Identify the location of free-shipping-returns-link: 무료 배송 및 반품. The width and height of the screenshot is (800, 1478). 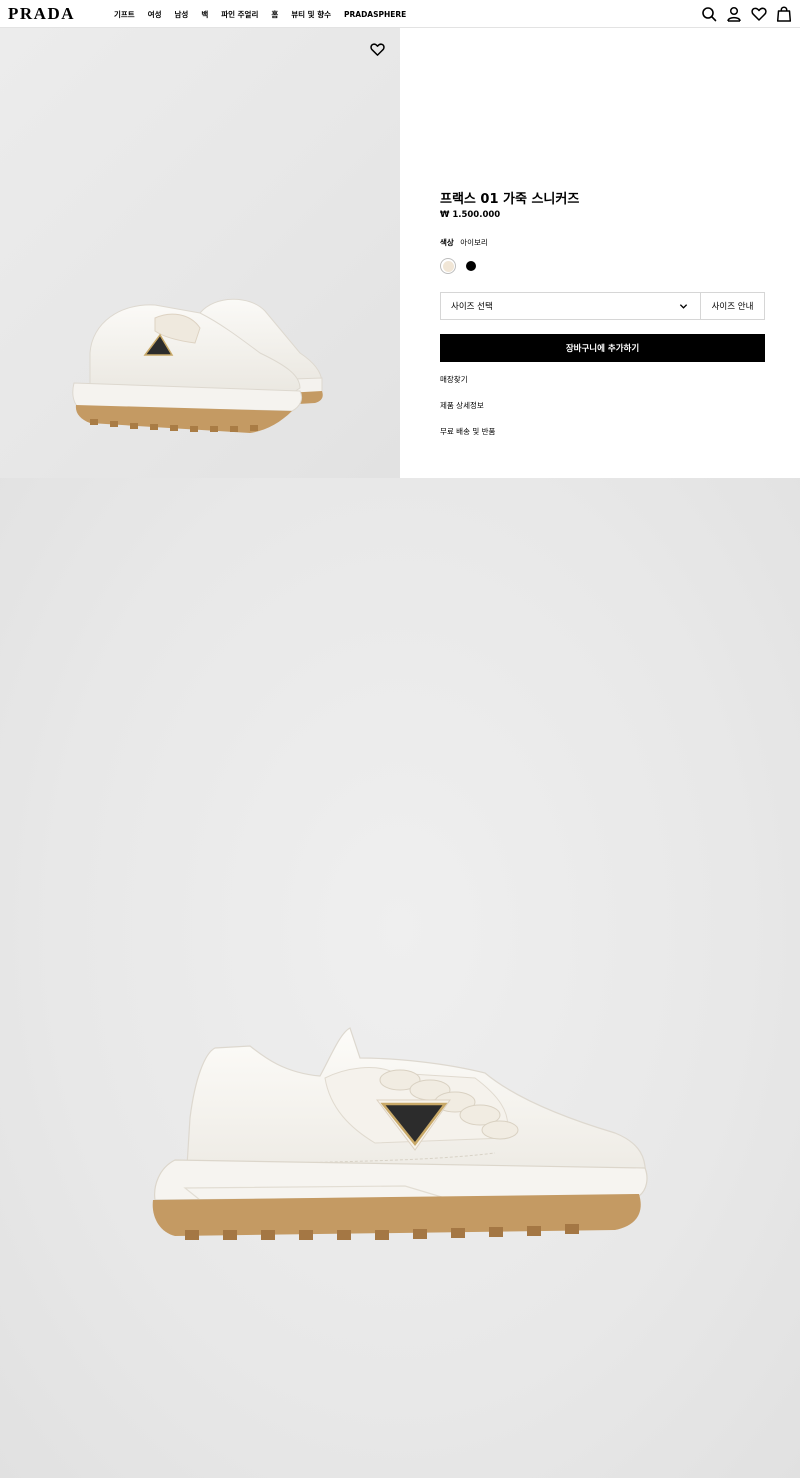
(467, 431).